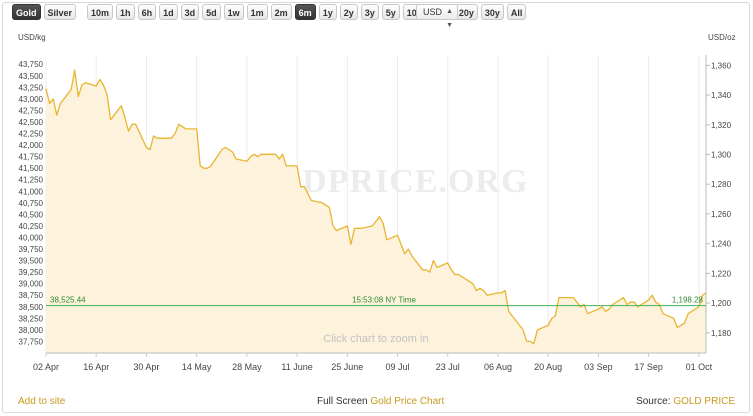 This screenshot has height=416, width=753. Describe the element at coordinates (31, 330) in the screenshot. I see `left-tick-label: 38,000` at that location.